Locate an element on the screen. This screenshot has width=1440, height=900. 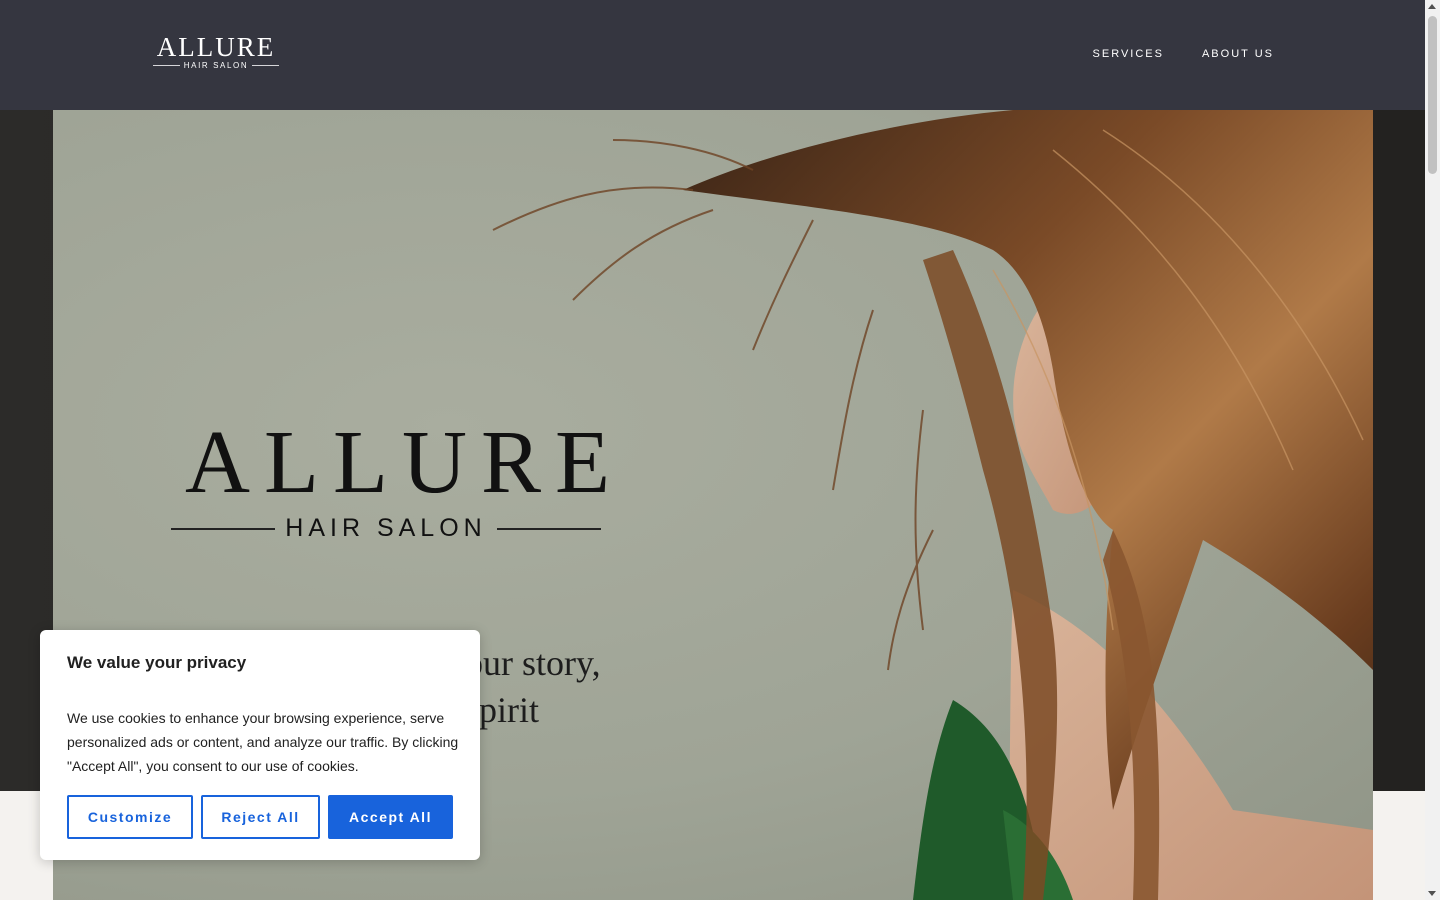
hero-logo-rule-right is located at coordinates (548, 528).